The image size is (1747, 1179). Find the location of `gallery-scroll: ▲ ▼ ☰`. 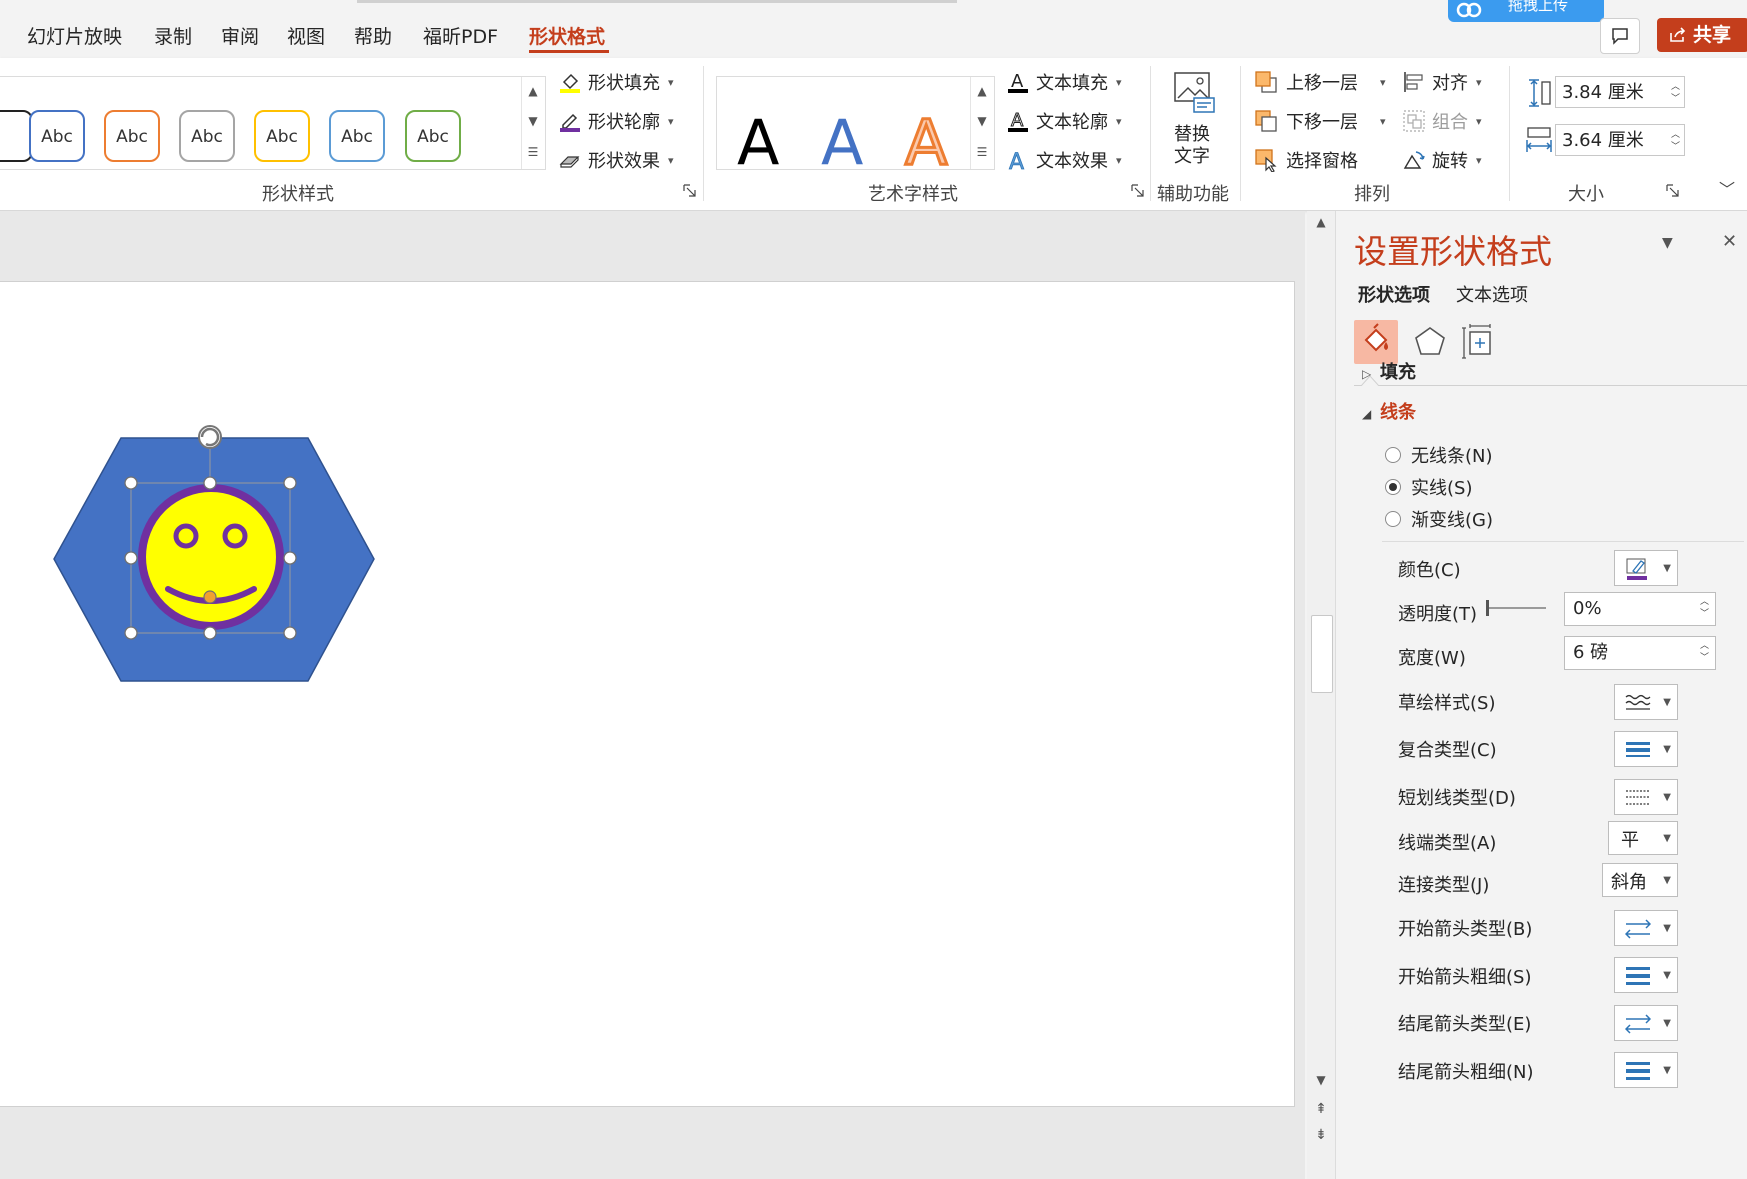

gallery-scroll: ▲ ▼ ☰ is located at coordinates (532, 123).